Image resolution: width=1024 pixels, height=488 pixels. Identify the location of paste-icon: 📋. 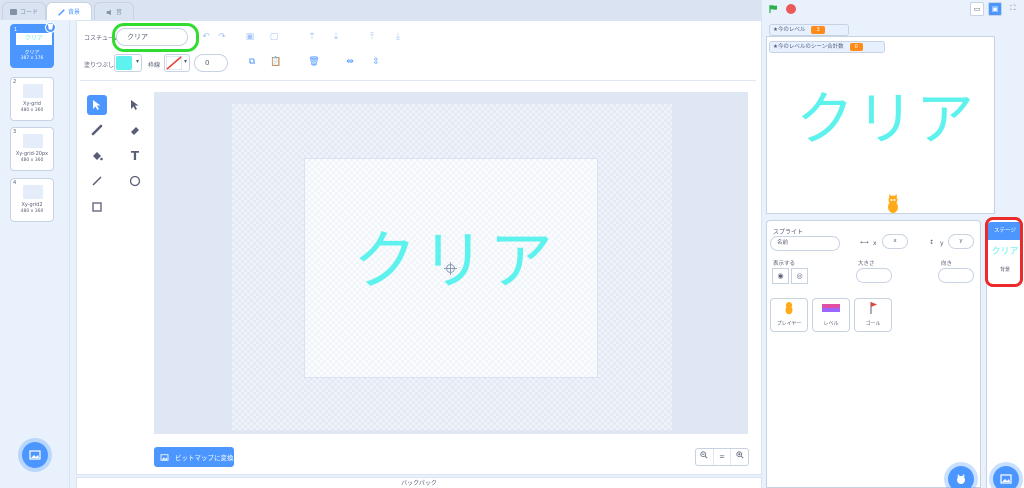
(276, 62).